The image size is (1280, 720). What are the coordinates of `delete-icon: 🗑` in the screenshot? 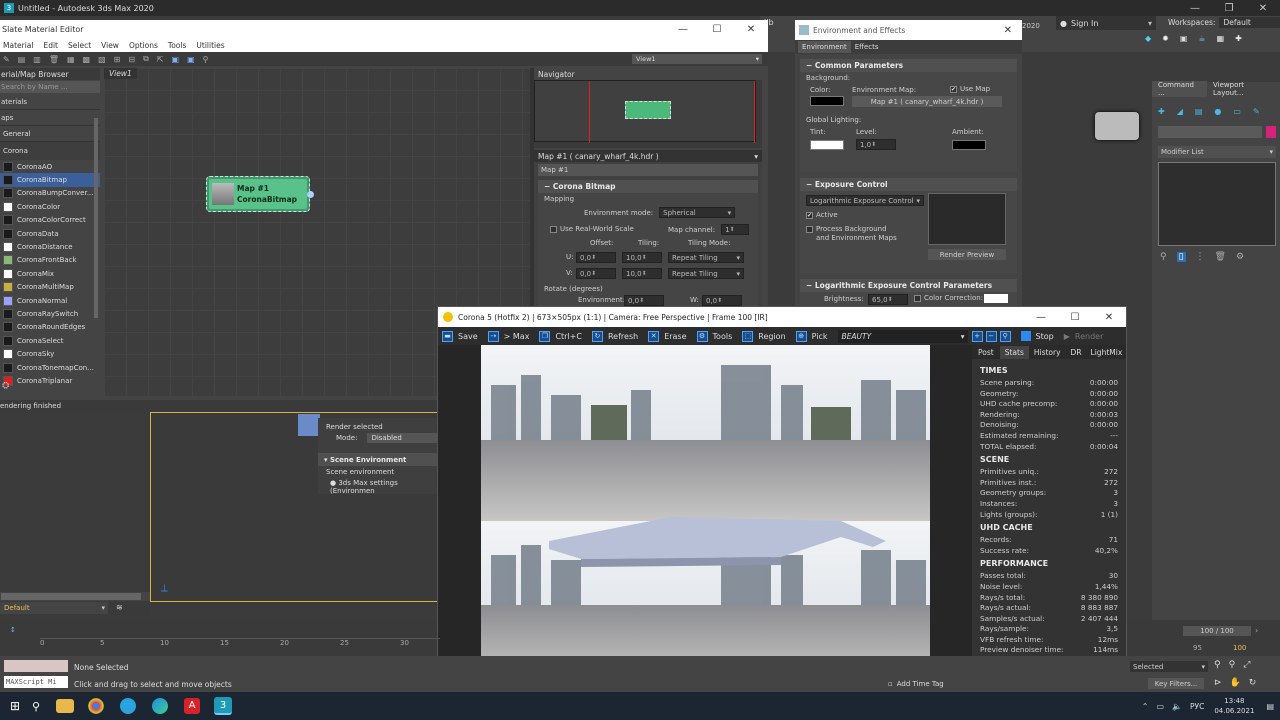 It's located at (54, 59).